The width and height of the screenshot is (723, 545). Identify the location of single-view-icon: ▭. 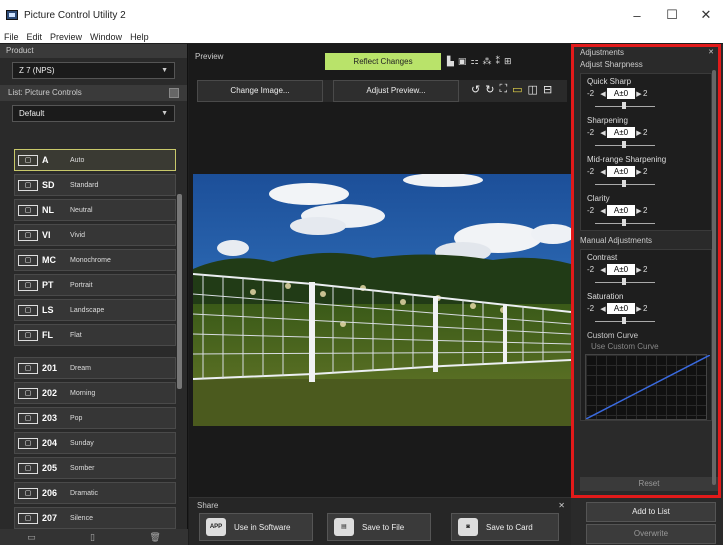
(517, 89).